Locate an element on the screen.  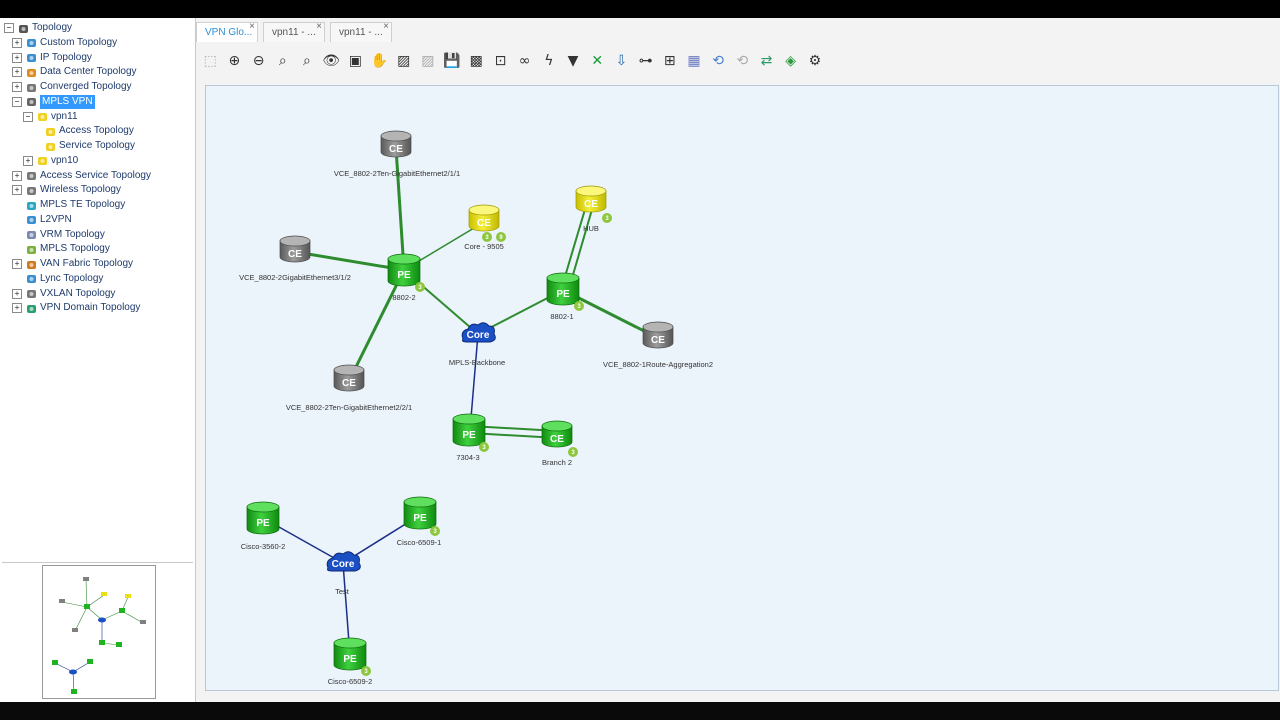
node-type-text: CE is located at coordinates (591, 204).